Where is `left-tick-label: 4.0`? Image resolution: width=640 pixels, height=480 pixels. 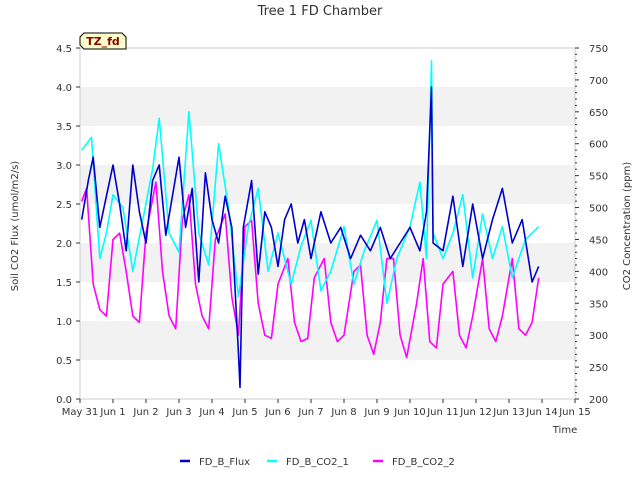
left-tick-label: 4.0 is located at coordinates (64, 88).